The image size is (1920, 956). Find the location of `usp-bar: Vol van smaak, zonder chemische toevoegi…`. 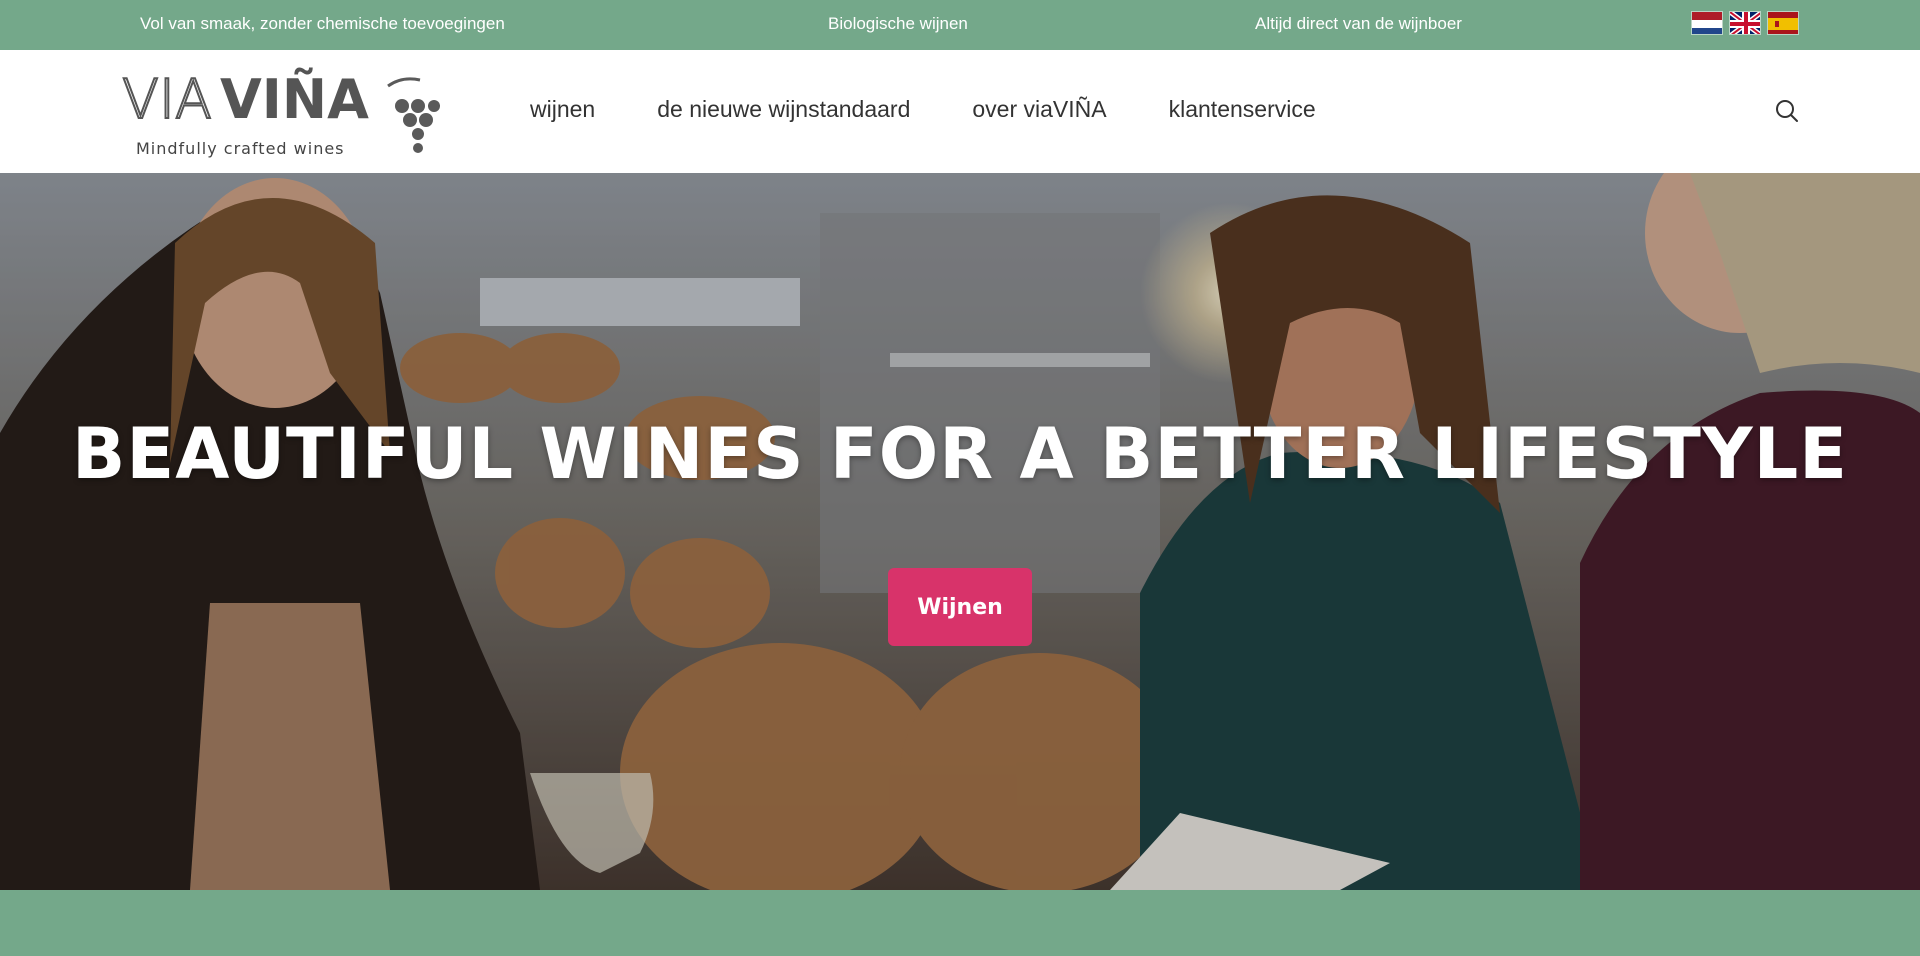

usp-bar: Vol van smaak, zonder chemische toevoegi… is located at coordinates (960, 25).